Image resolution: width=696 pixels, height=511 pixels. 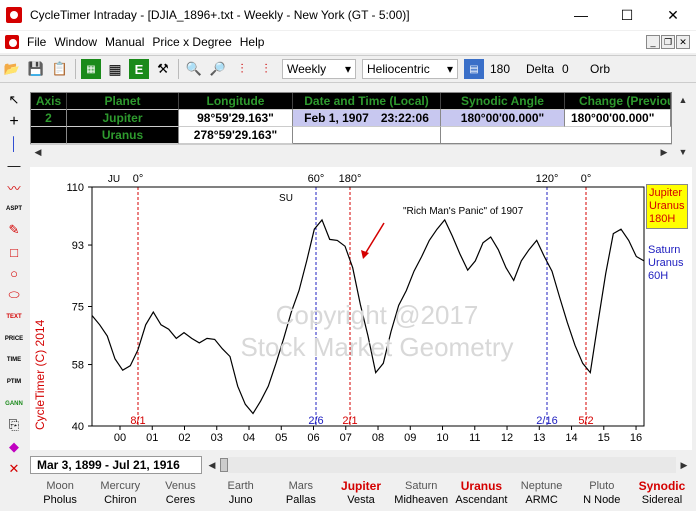 I want to click on grid-icon: ▦, so click(x=115, y=69).